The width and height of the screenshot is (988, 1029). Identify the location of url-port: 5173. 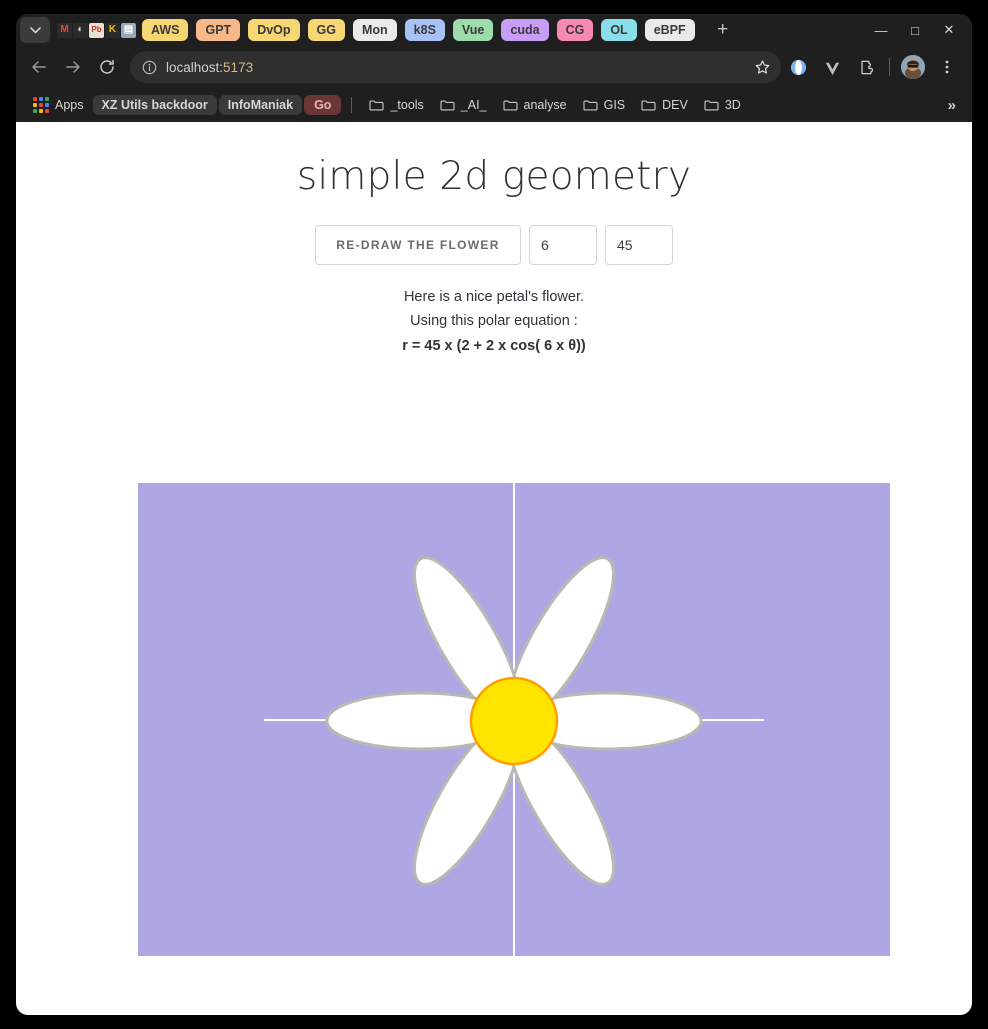
(238, 67).